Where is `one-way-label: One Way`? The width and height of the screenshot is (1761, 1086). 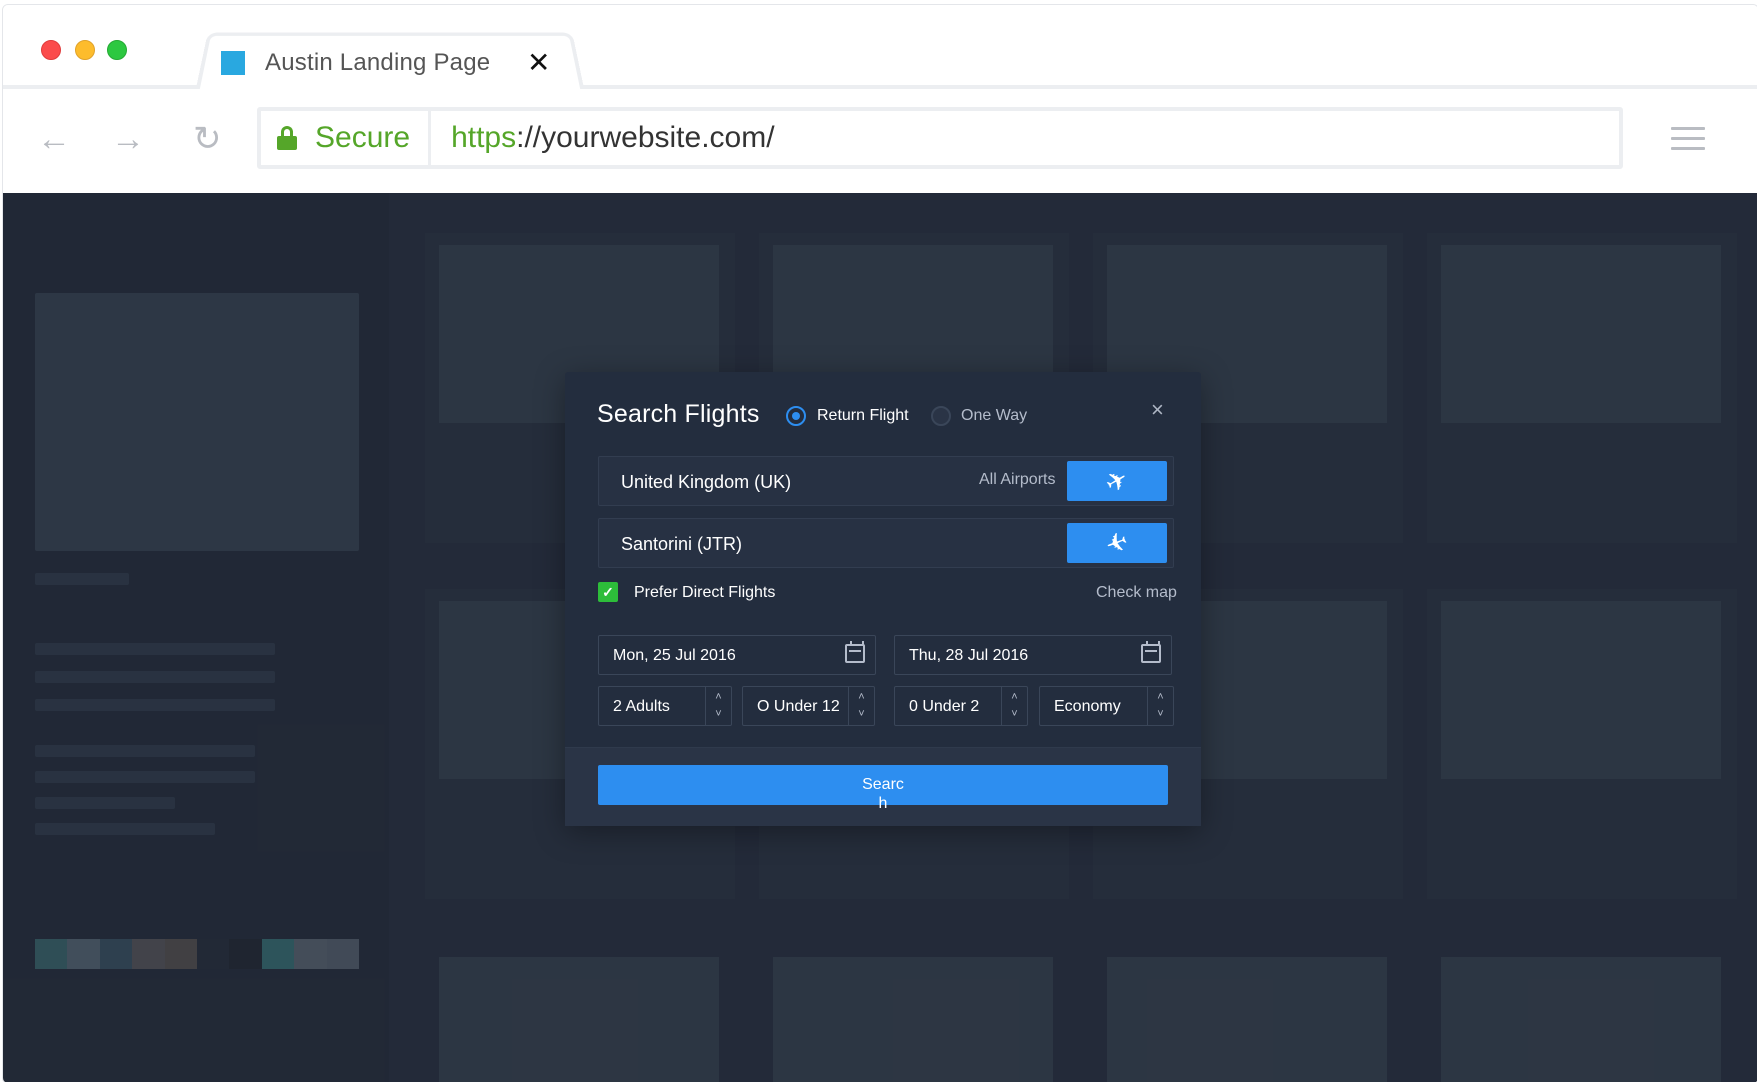 one-way-label: One Way is located at coordinates (994, 416).